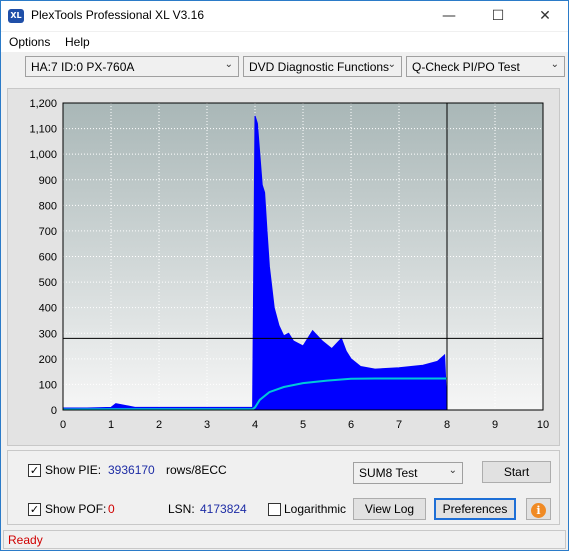  I want to click on preferences-button: Preferences, so click(475, 509).